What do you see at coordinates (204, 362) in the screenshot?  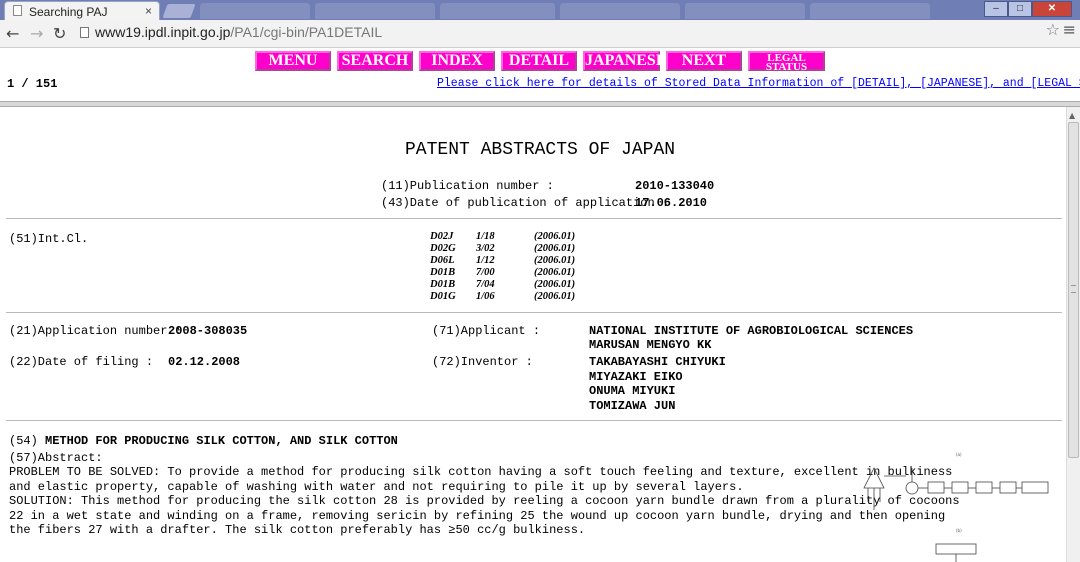 I see `filing-date: 02.12.2008` at bounding box center [204, 362].